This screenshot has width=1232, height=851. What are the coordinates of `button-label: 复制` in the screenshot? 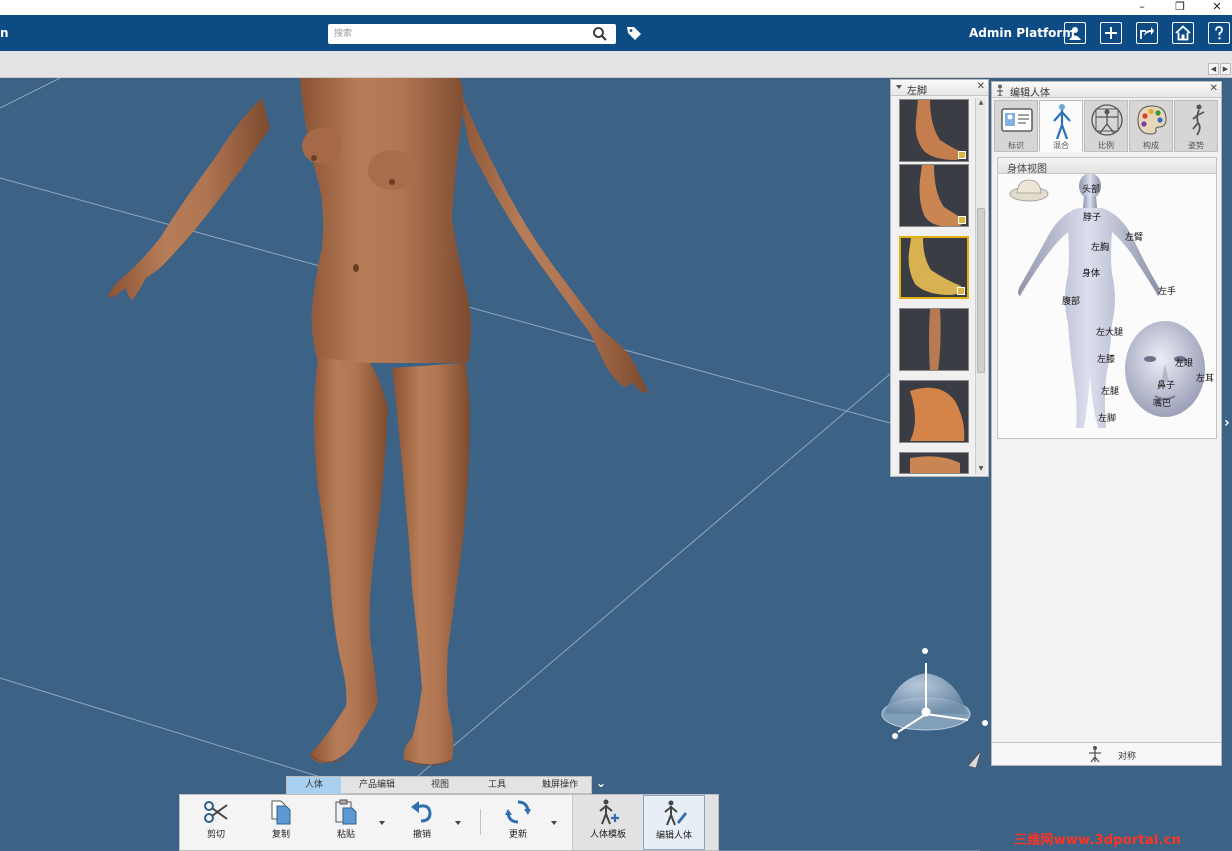 It's located at (280, 835).